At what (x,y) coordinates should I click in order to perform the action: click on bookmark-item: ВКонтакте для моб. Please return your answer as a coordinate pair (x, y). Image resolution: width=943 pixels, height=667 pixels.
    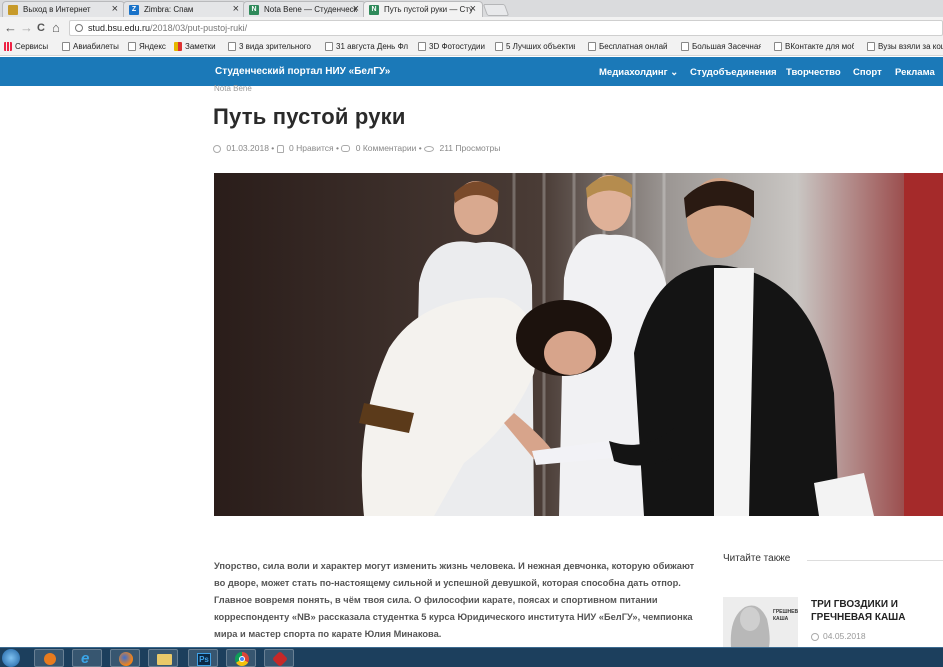
    Looking at the image, I should click on (814, 46).